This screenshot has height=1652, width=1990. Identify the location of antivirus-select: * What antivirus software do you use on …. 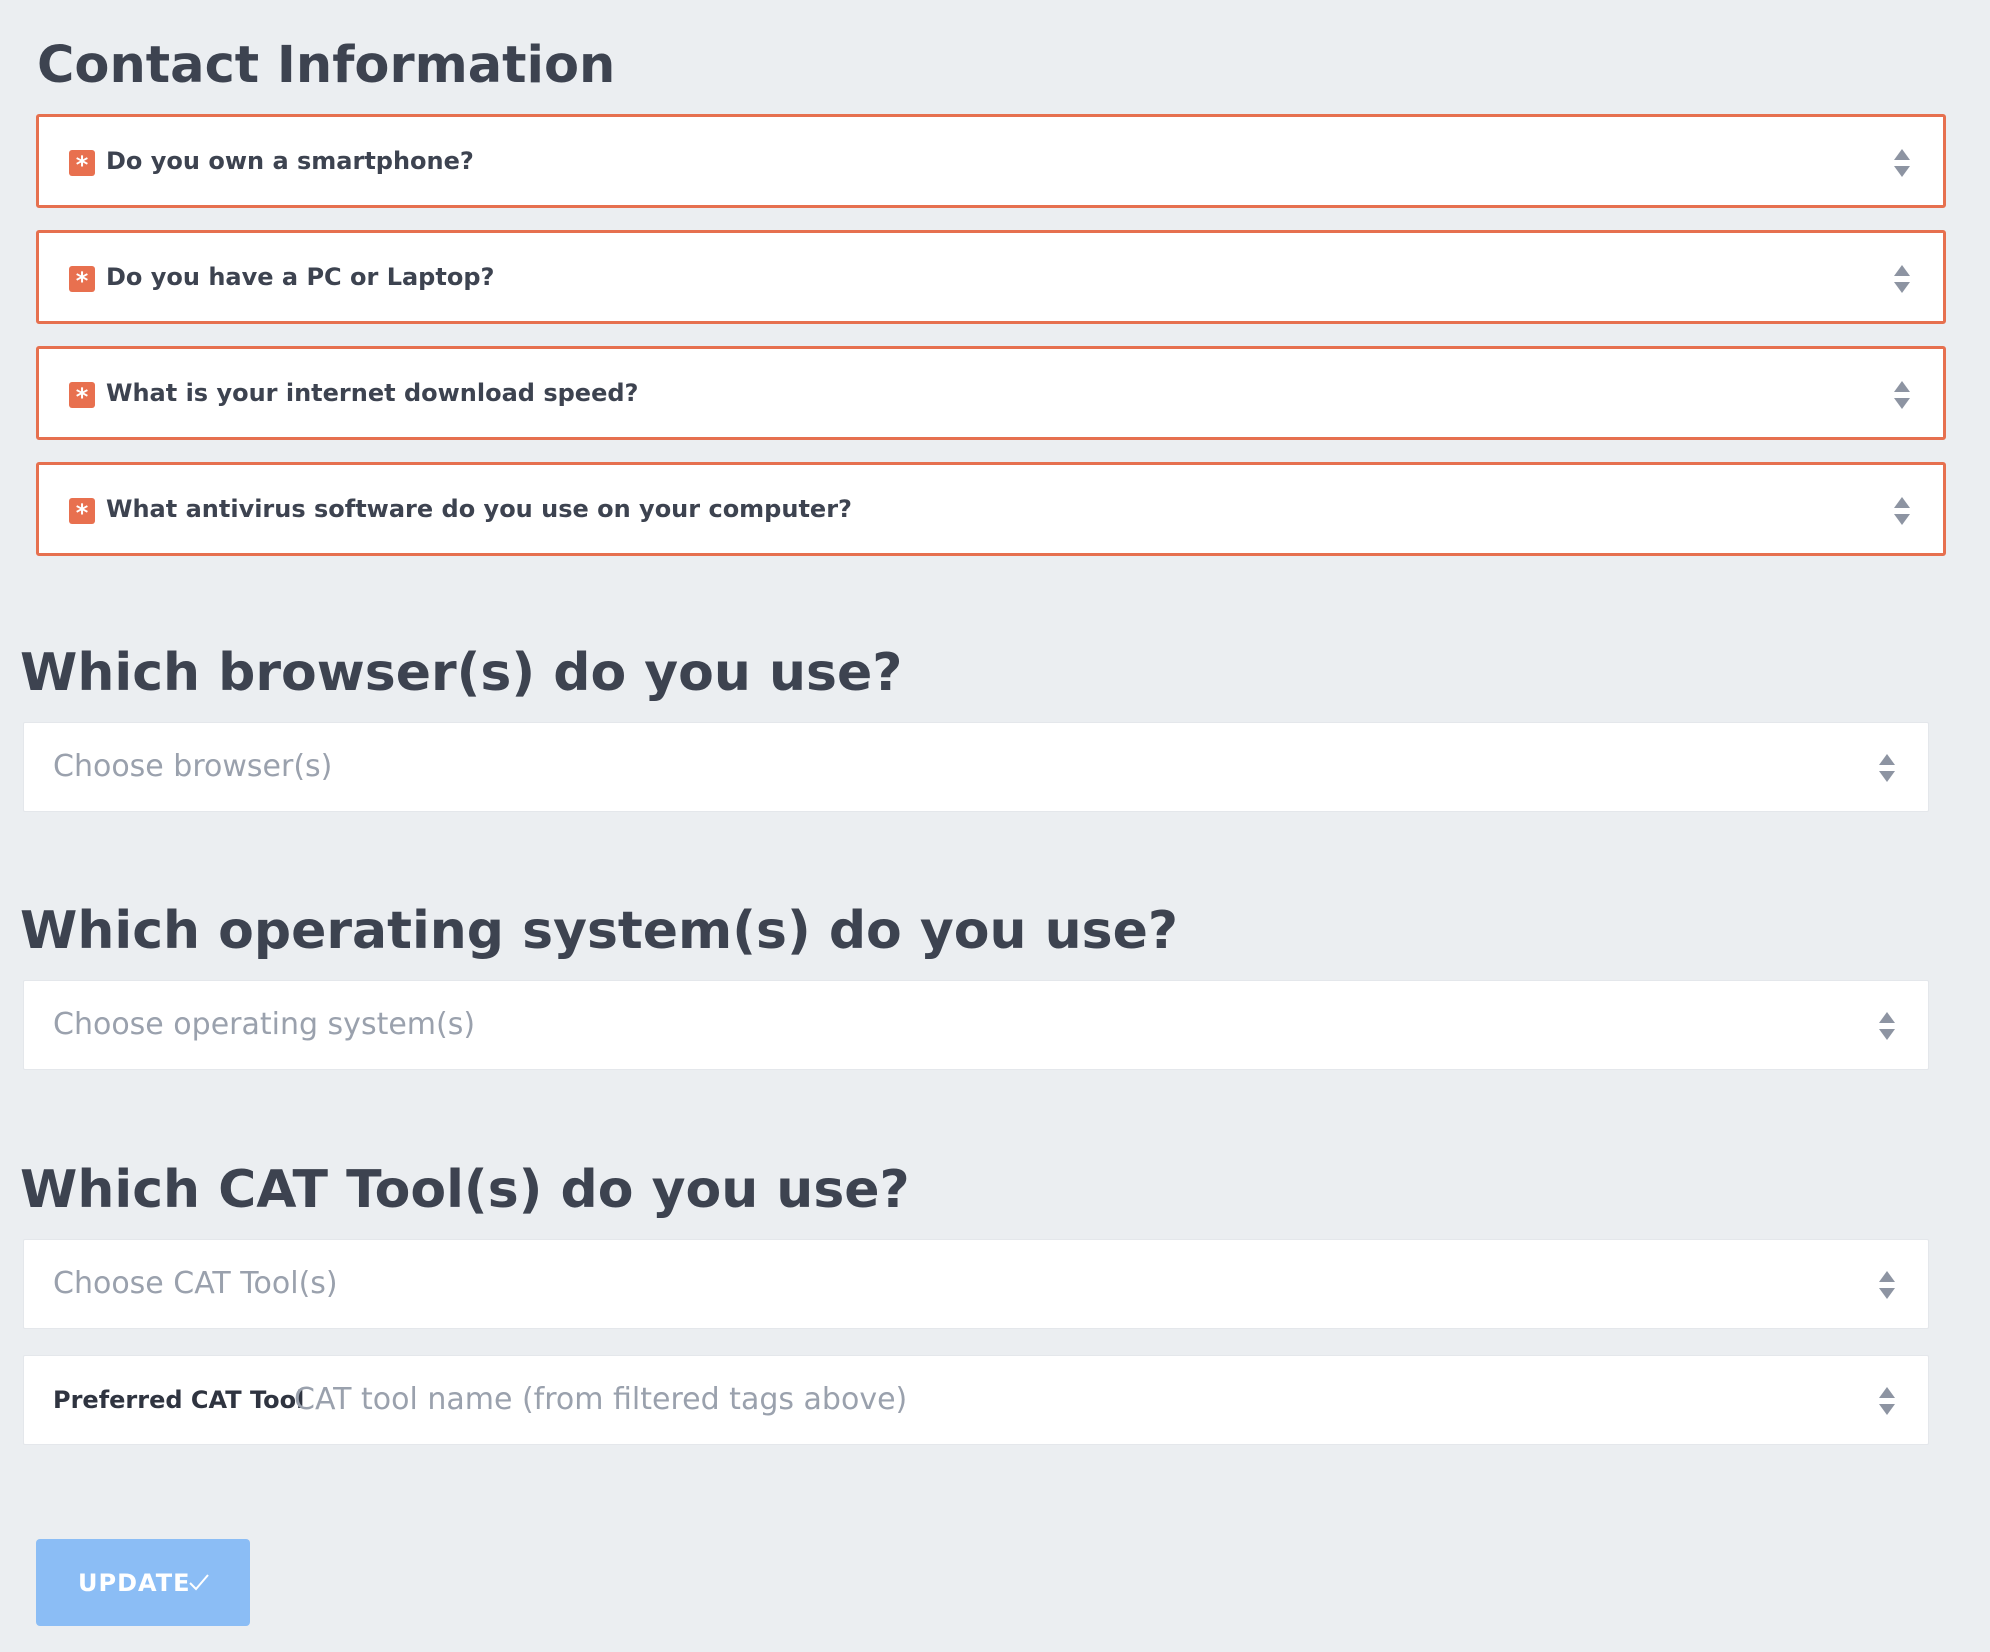
(991, 509).